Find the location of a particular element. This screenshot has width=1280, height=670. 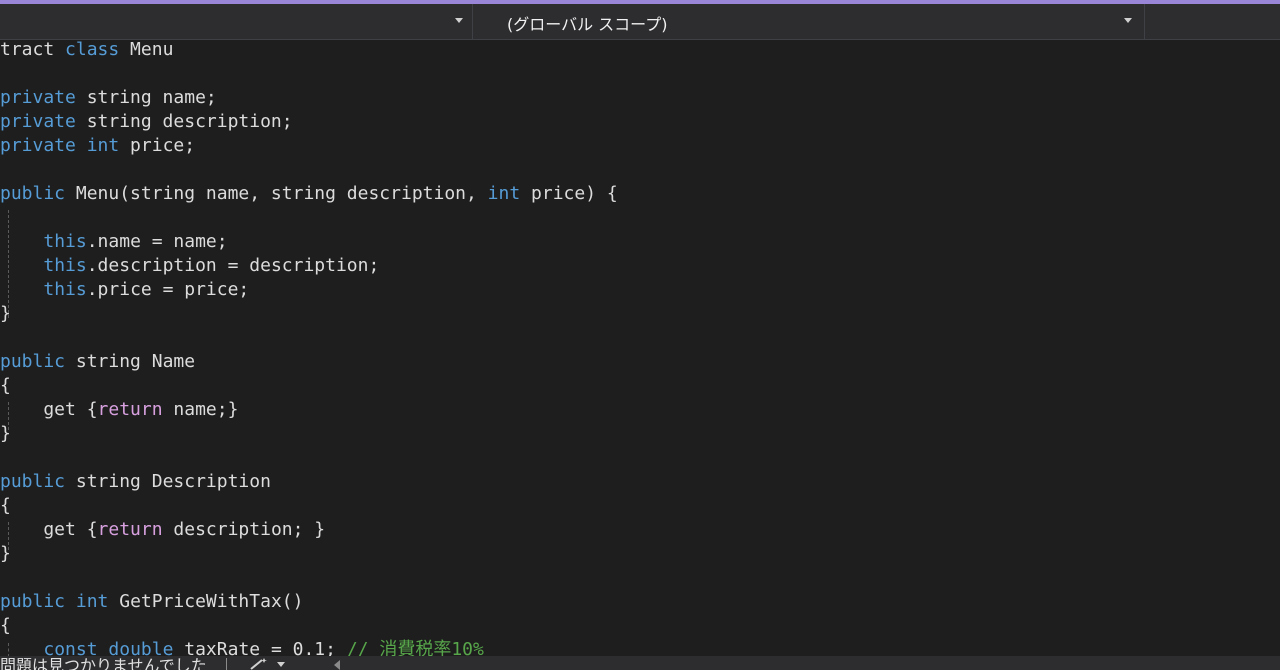

status-separator is located at coordinates (226, 664).